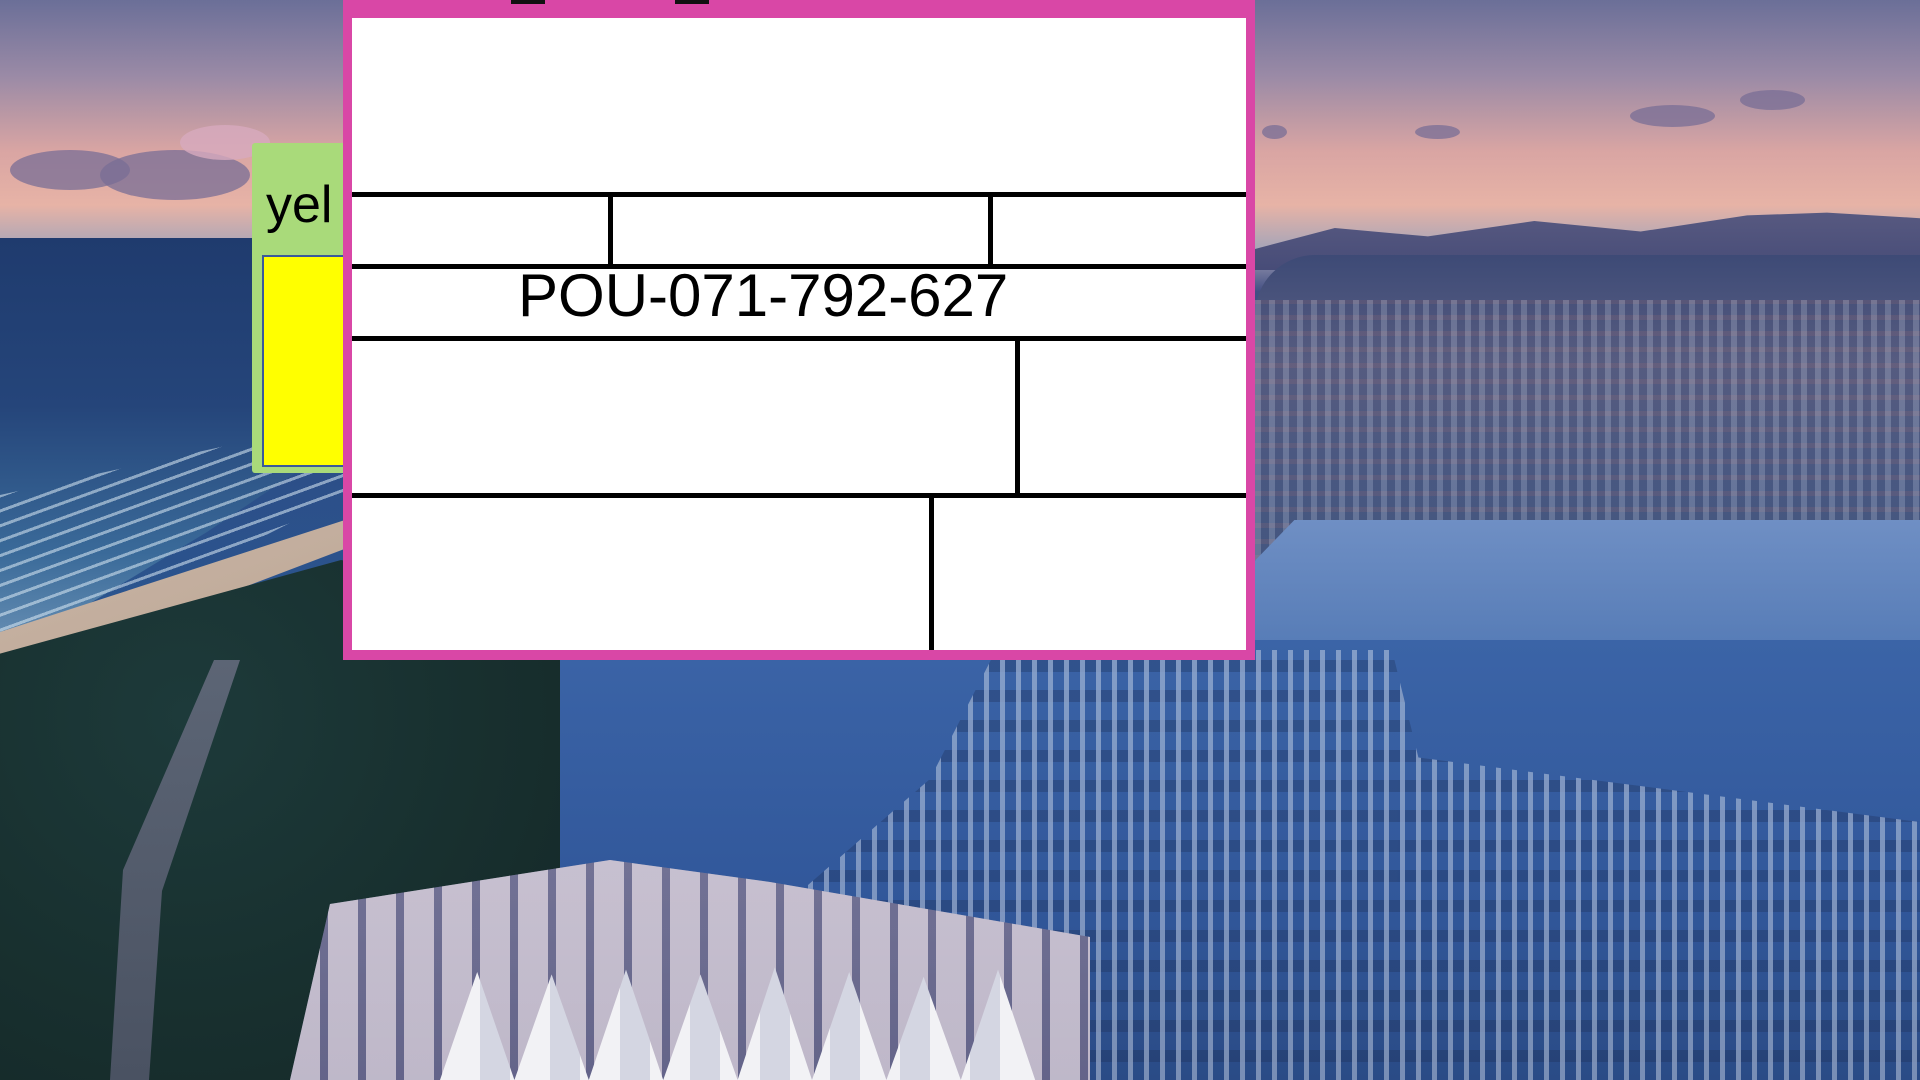  I want to click on green-window-label: yel, so click(299, 205).